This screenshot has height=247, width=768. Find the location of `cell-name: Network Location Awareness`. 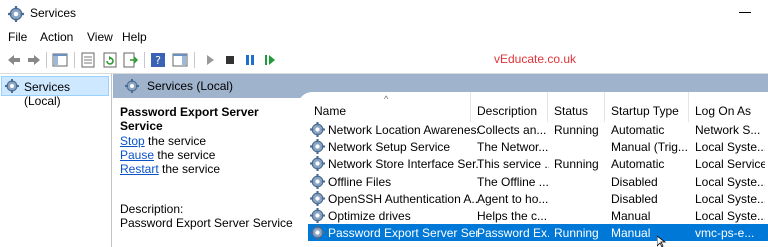

cell-name: Network Location Awareness is located at coordinates (403, 130).